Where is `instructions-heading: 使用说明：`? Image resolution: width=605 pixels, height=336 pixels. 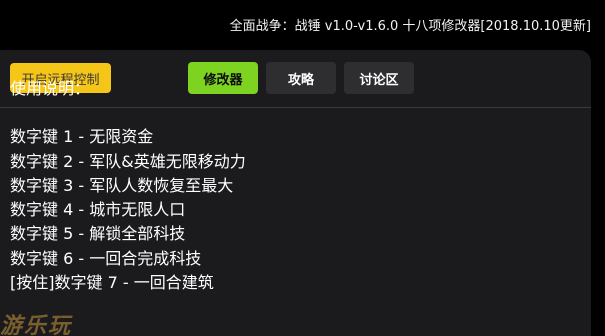
instructions-heading: 使用说明： is located at coordinates (50, 88).